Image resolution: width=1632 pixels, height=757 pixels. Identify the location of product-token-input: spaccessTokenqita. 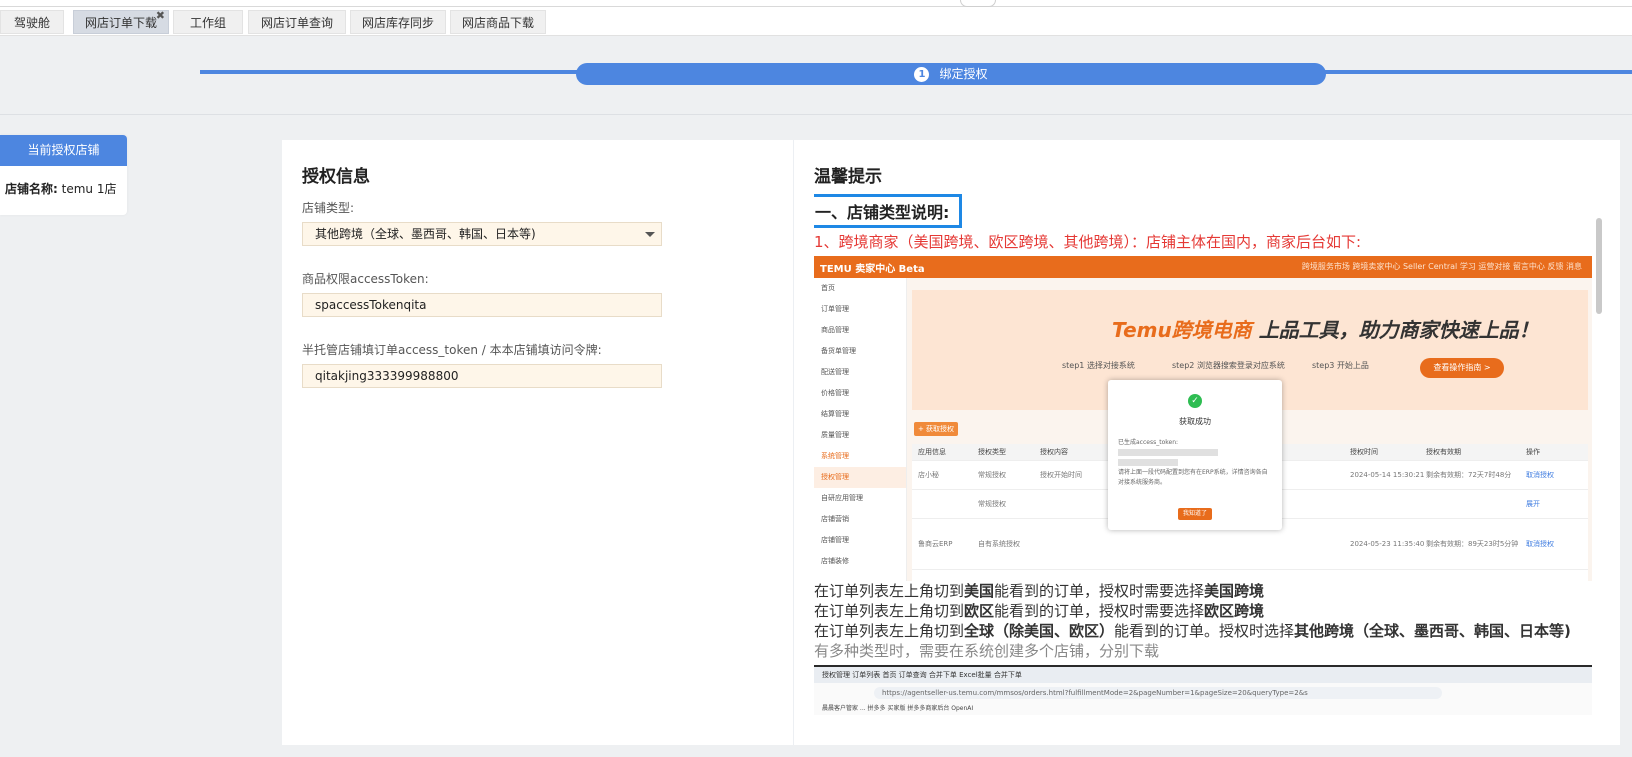
(482, 305).